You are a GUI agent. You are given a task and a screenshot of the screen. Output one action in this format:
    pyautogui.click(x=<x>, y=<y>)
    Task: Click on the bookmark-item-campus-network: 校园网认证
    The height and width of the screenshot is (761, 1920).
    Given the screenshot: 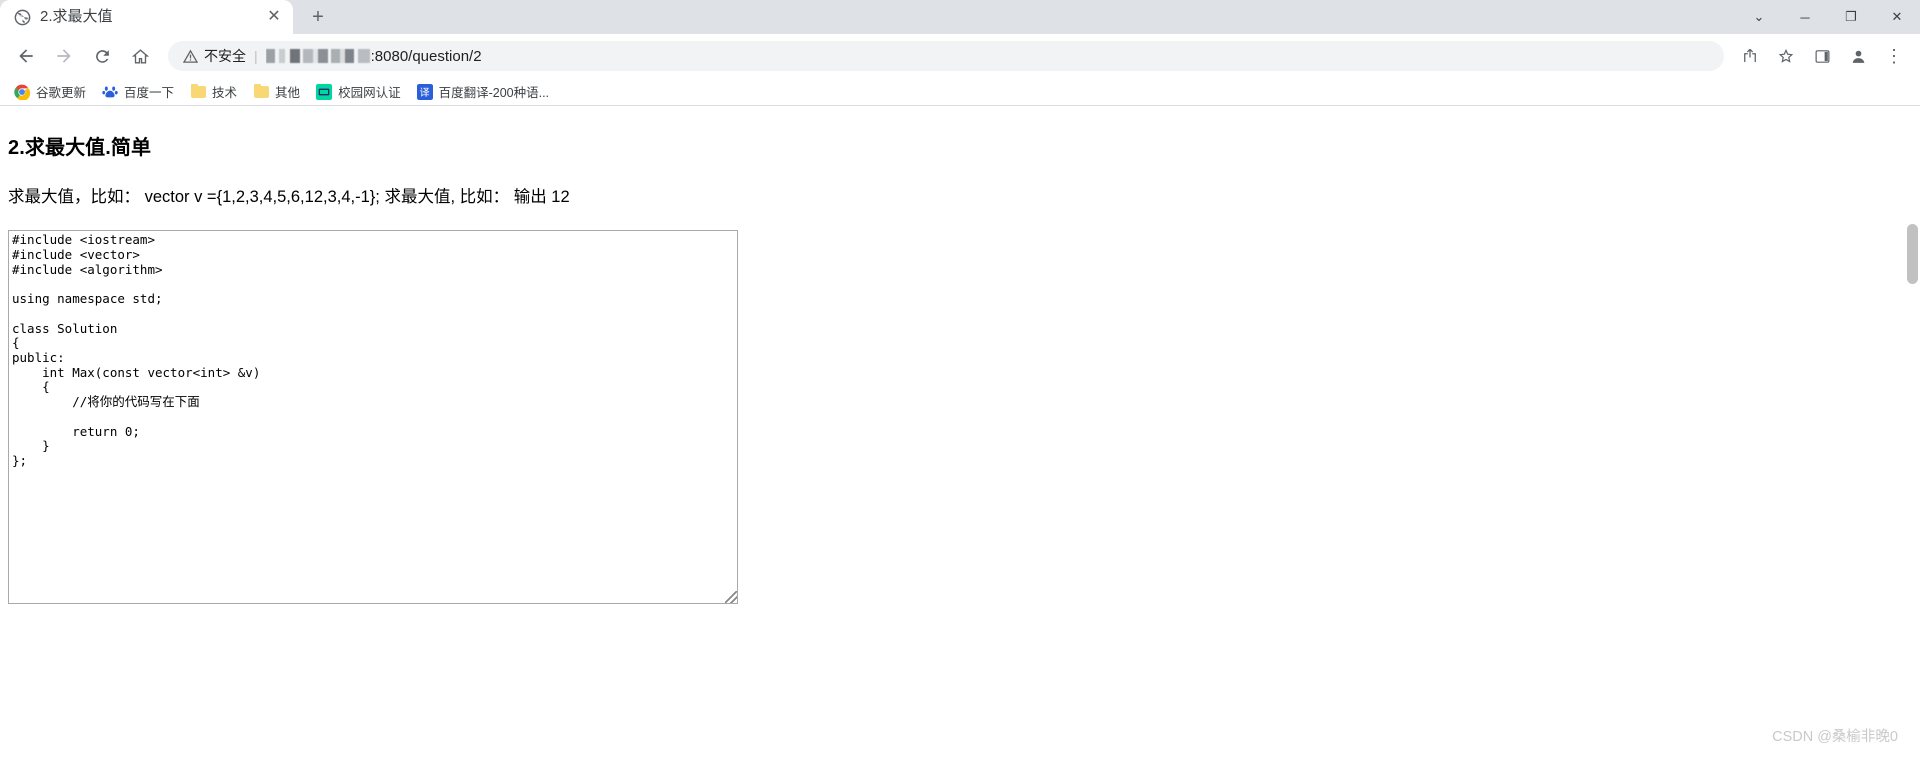 What is the action you would take?
    pyautogui.click(x=360, y=92)
    